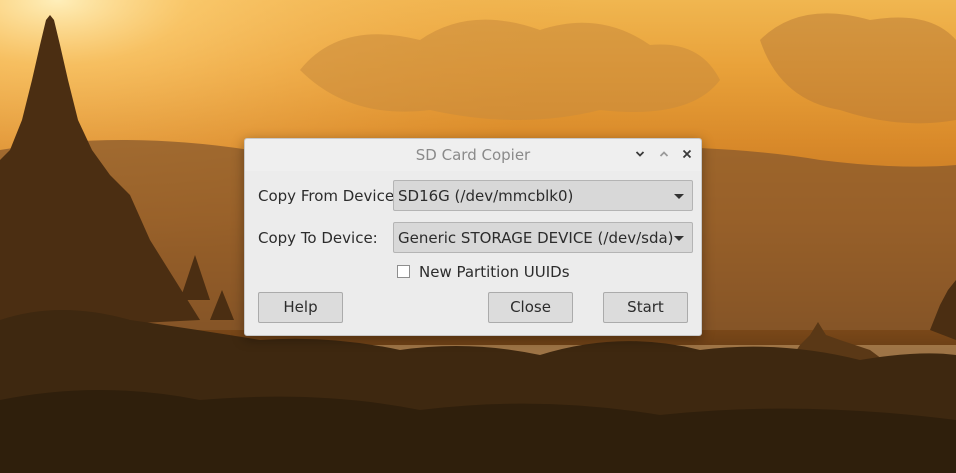 This screenshot has height=473, width=956. I want to click on close-icon, so click(687, 154).